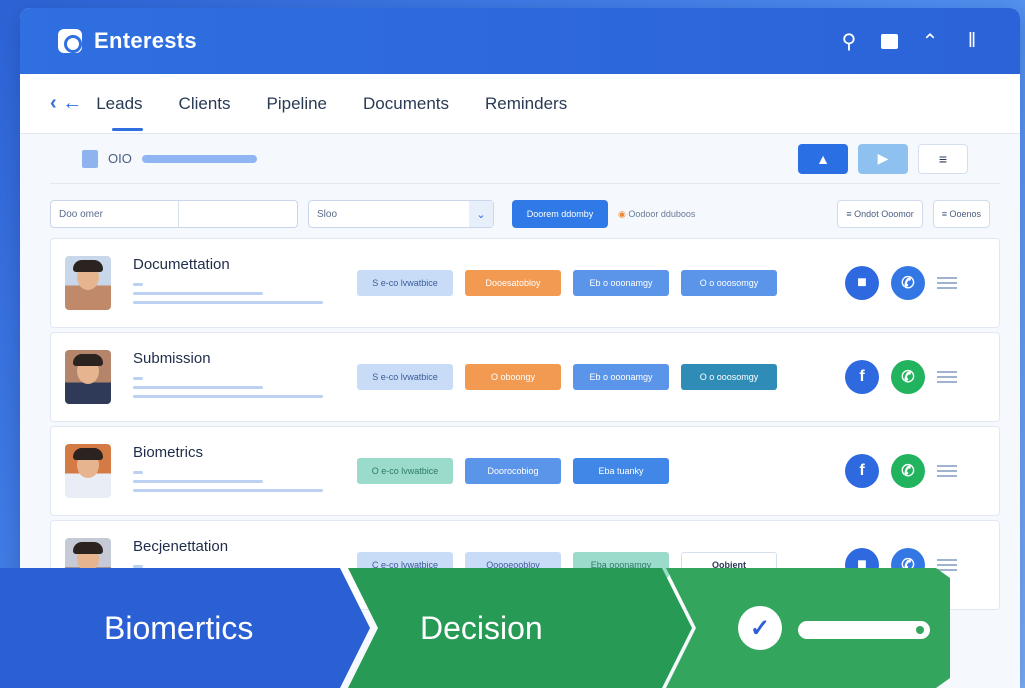 Image resolution: width=1025 pixels, height=688 pixels. What do you see at coordinates (513, 377) in the screenshot?
I see `status-badge: O oboongy` at bounding box center [513, 377].